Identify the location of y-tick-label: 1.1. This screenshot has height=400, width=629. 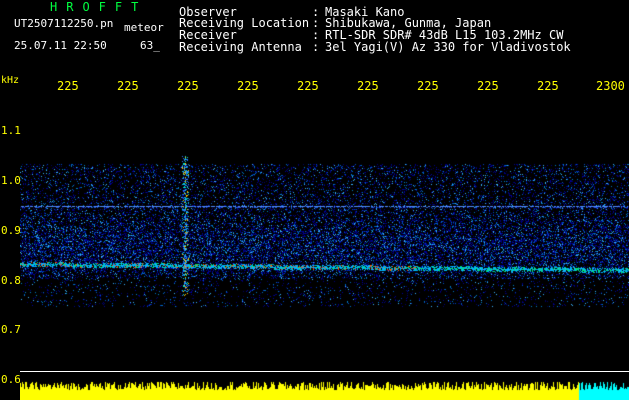
(11, 130).